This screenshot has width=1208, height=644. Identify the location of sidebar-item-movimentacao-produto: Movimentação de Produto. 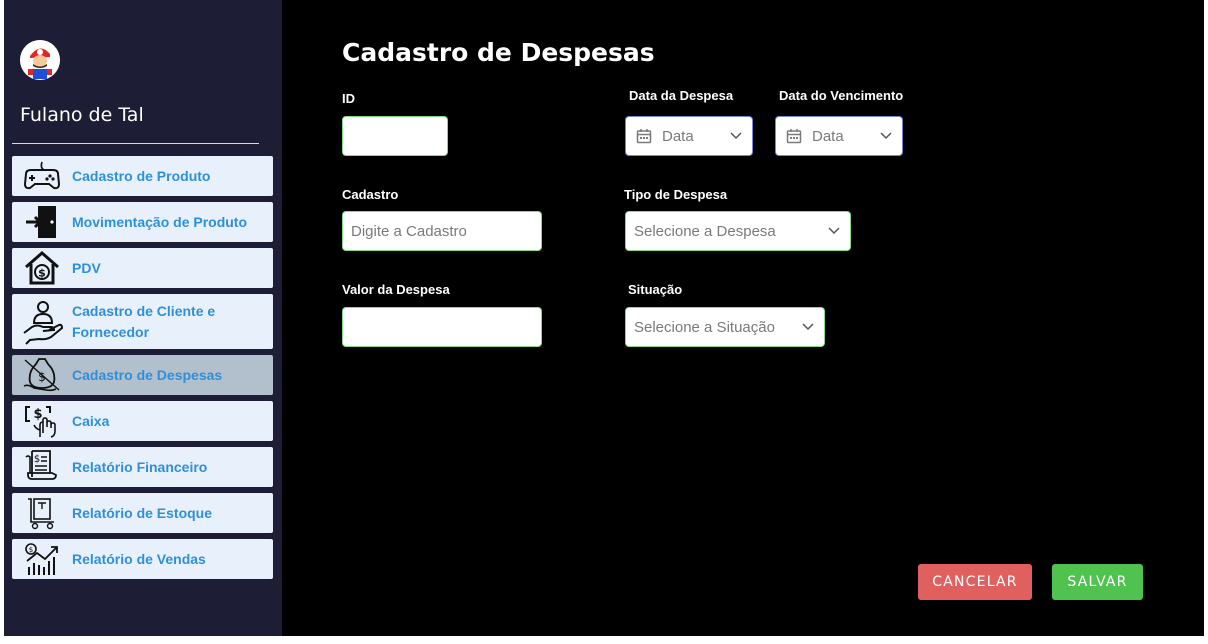
(142, 222).